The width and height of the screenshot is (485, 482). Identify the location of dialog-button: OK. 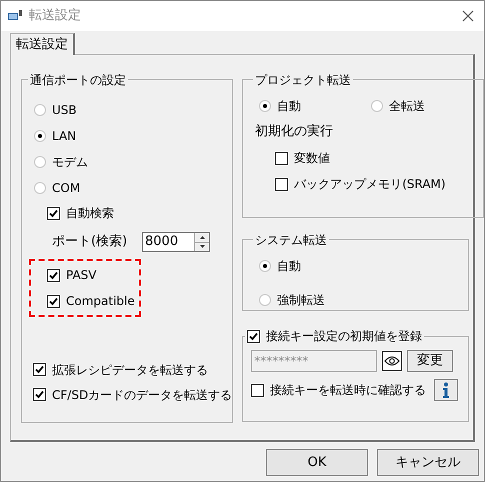
(317, 462).